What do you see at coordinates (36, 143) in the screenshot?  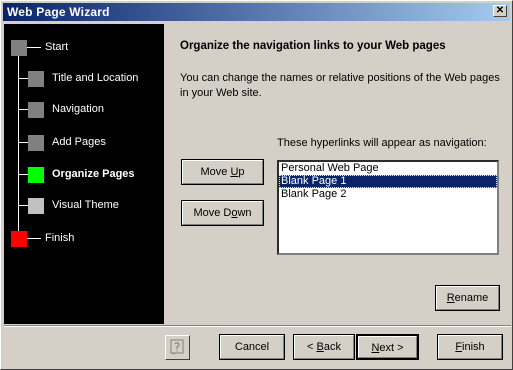 I see `step-add-pages-marker` at bounding box center [36, 143].